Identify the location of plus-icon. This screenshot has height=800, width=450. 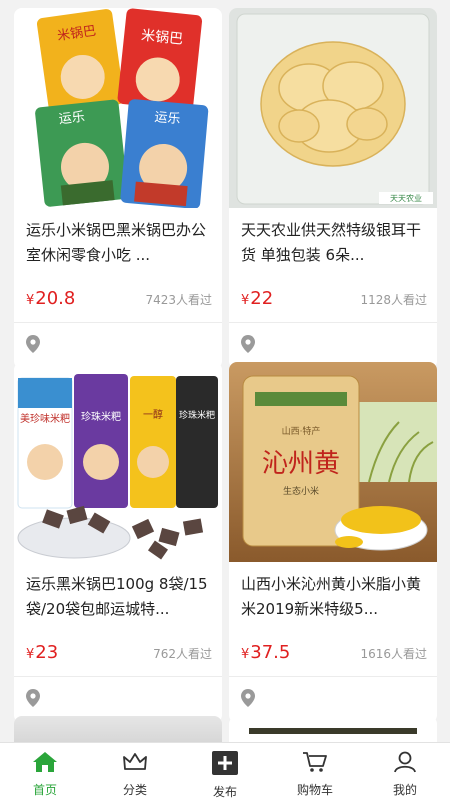
(225, 765).